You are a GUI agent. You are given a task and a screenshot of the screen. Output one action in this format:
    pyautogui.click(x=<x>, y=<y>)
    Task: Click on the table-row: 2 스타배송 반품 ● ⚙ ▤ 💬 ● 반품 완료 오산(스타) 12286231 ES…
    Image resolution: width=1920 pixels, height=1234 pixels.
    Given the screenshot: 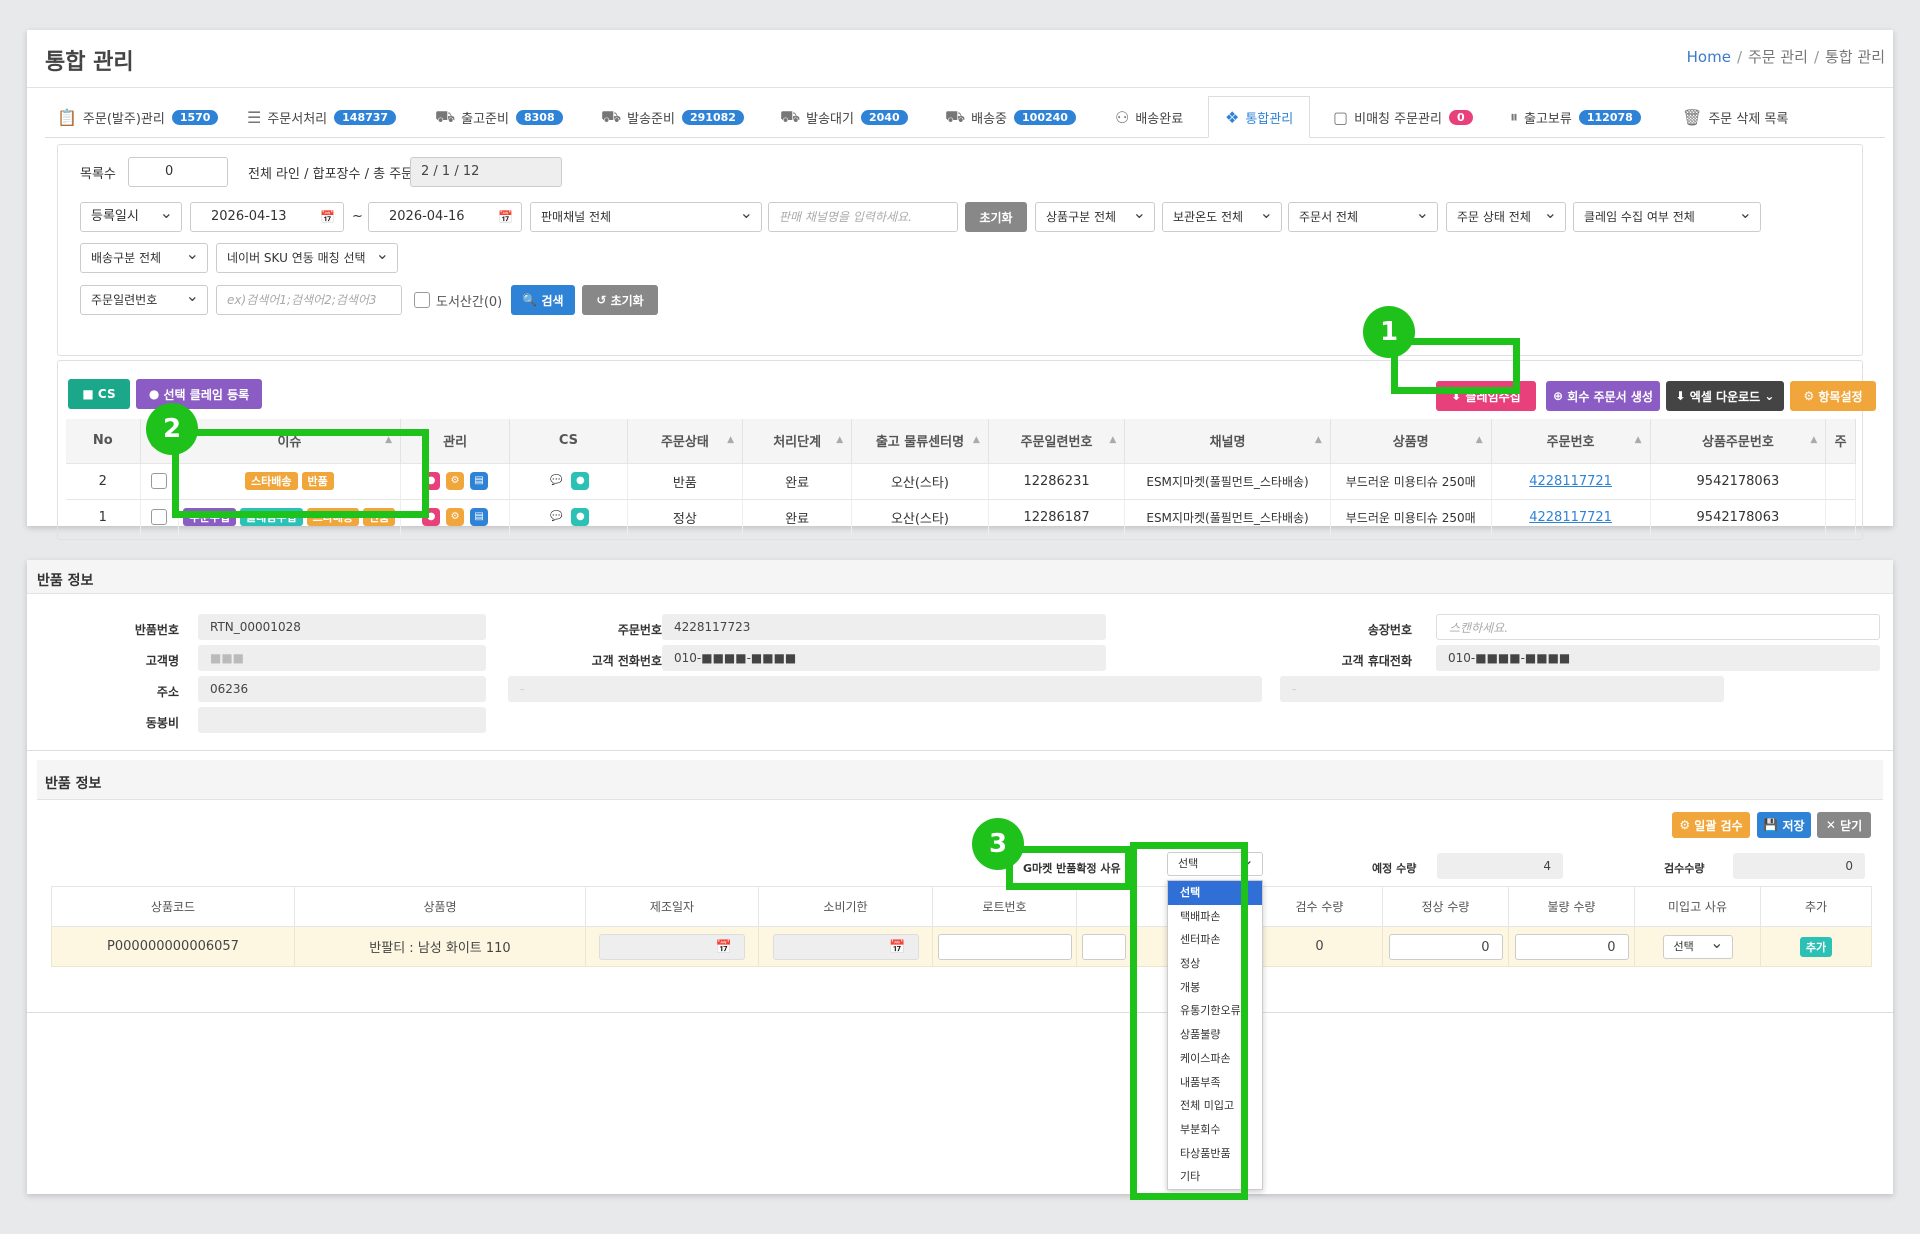 What is the action you would take?
    pyautogui.click(x=961, y=480)
    